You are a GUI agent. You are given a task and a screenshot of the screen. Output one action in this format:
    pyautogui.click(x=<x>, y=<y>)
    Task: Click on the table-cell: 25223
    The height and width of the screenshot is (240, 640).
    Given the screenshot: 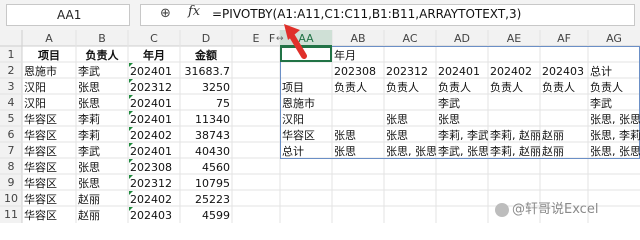 What is the action you would take?
    pyautogui.click(x=205, y=199)
    